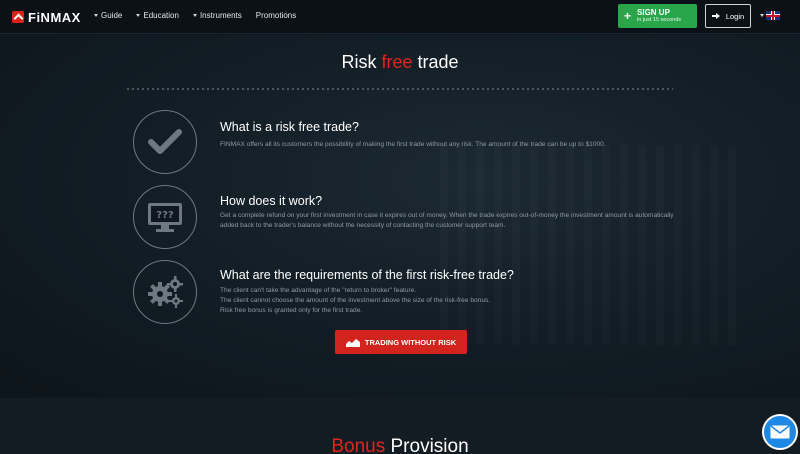 This screenshot has width=800, height=454. Describe the element at coordinates (716, 16) in the screenshot. I see `login-arrow-icon` at that location.